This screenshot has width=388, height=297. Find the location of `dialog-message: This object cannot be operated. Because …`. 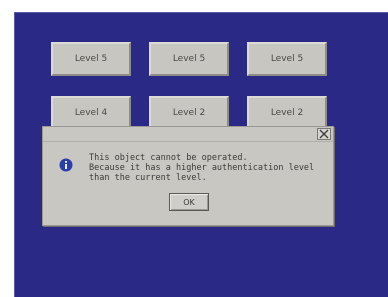

dialog-message: This object cannot be operated. Because … is located at coordinates (209, 168).